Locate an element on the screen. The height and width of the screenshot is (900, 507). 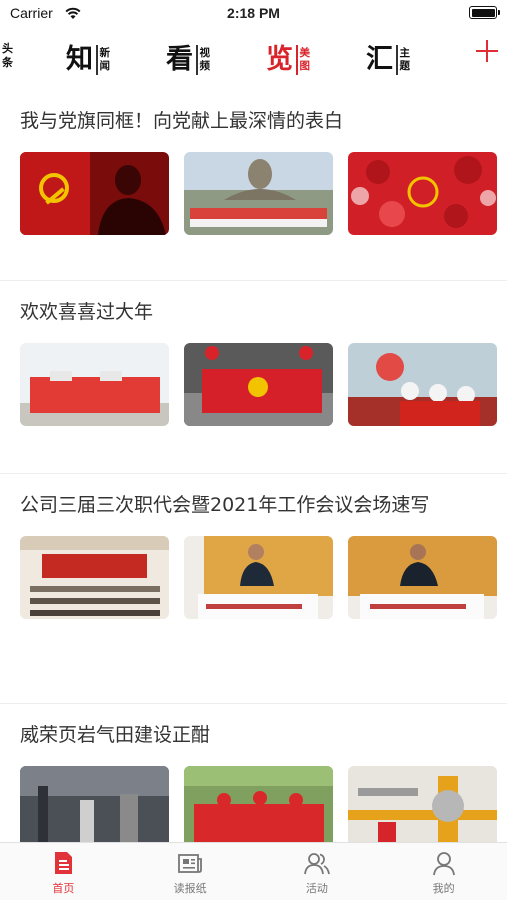
tab-headlines-line1: 头 is located at coordinates (7, 48).